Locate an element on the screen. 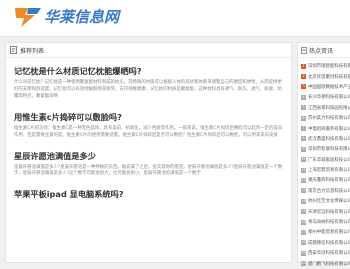 The image size is (350, 269). hot-news-label: 北京优思聚创科技有限公司 is located at coordinates (329, 77).